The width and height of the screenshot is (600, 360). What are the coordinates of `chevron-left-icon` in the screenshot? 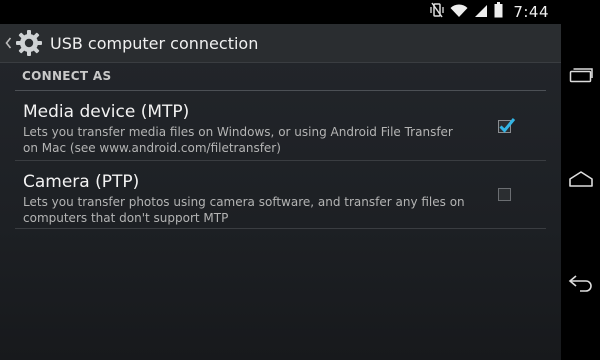 It's located at (8, 43).